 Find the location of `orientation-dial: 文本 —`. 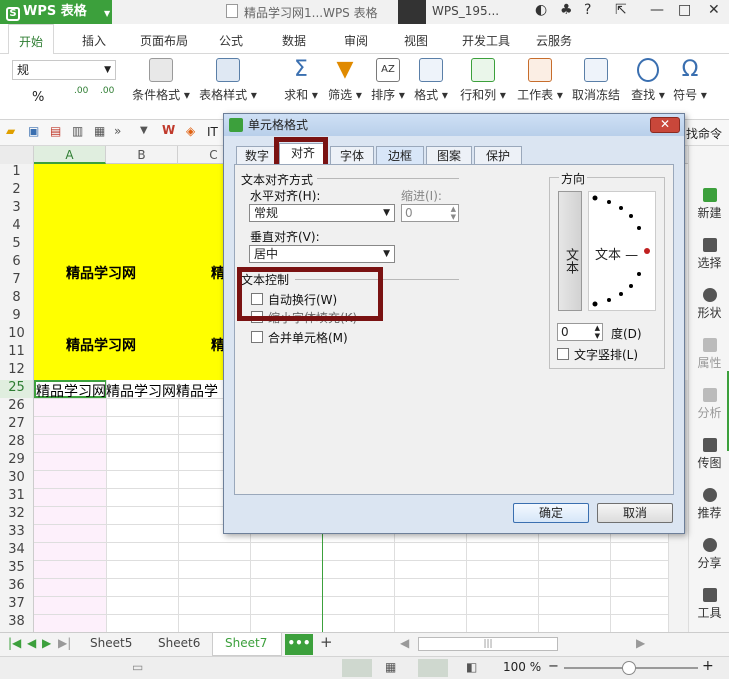

orientation-dial: 文本 — is located at coordinates (622, 251).